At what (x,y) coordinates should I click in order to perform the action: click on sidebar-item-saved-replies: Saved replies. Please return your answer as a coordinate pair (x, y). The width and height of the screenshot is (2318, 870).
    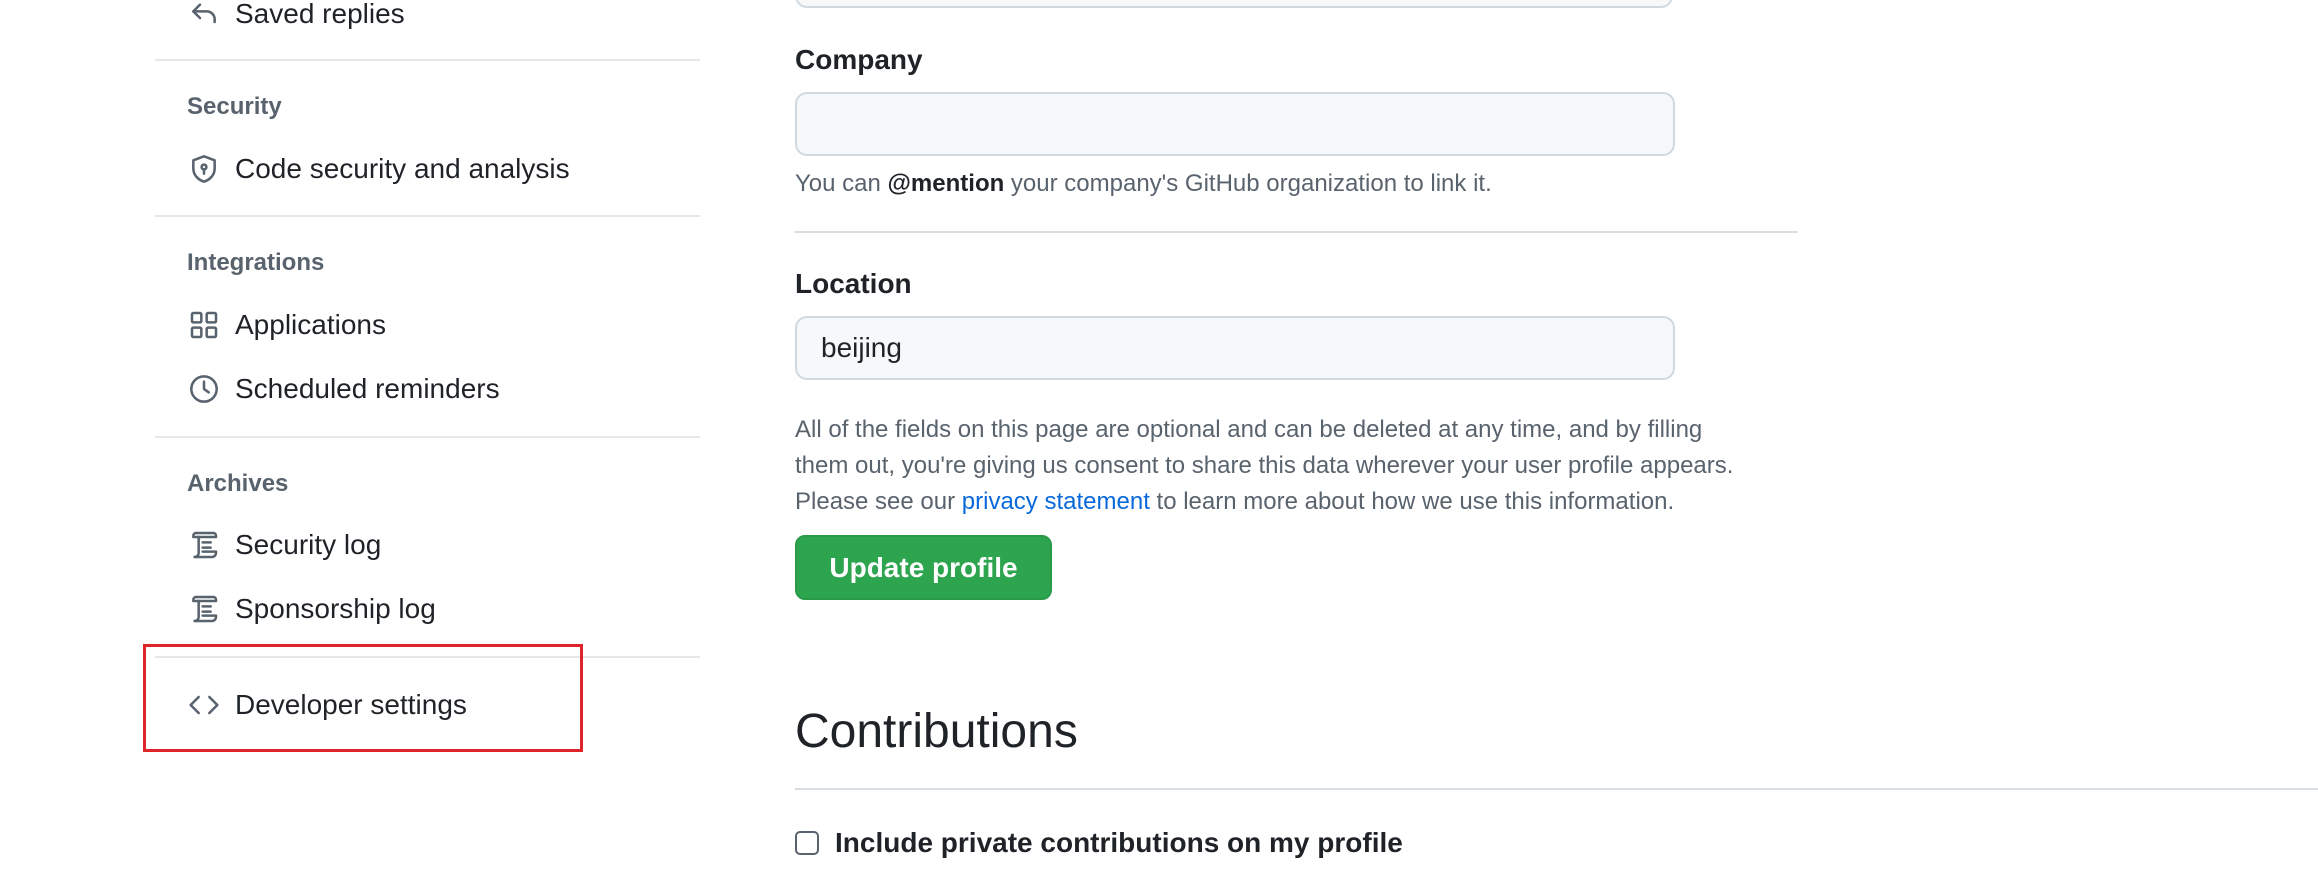
    Looking at the image, I should click on (296, 18).